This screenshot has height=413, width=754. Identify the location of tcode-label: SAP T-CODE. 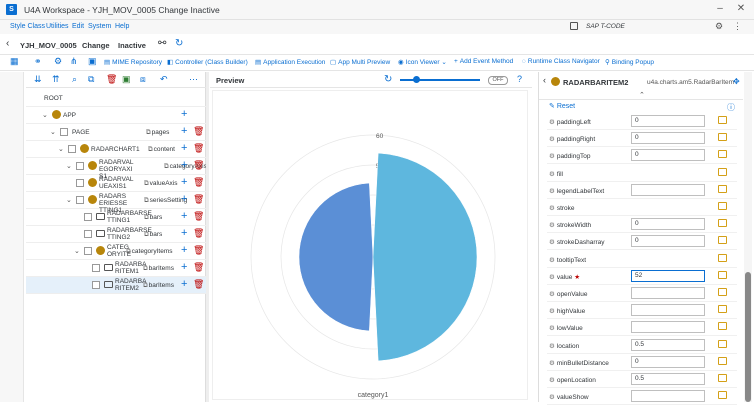
(605, 26).